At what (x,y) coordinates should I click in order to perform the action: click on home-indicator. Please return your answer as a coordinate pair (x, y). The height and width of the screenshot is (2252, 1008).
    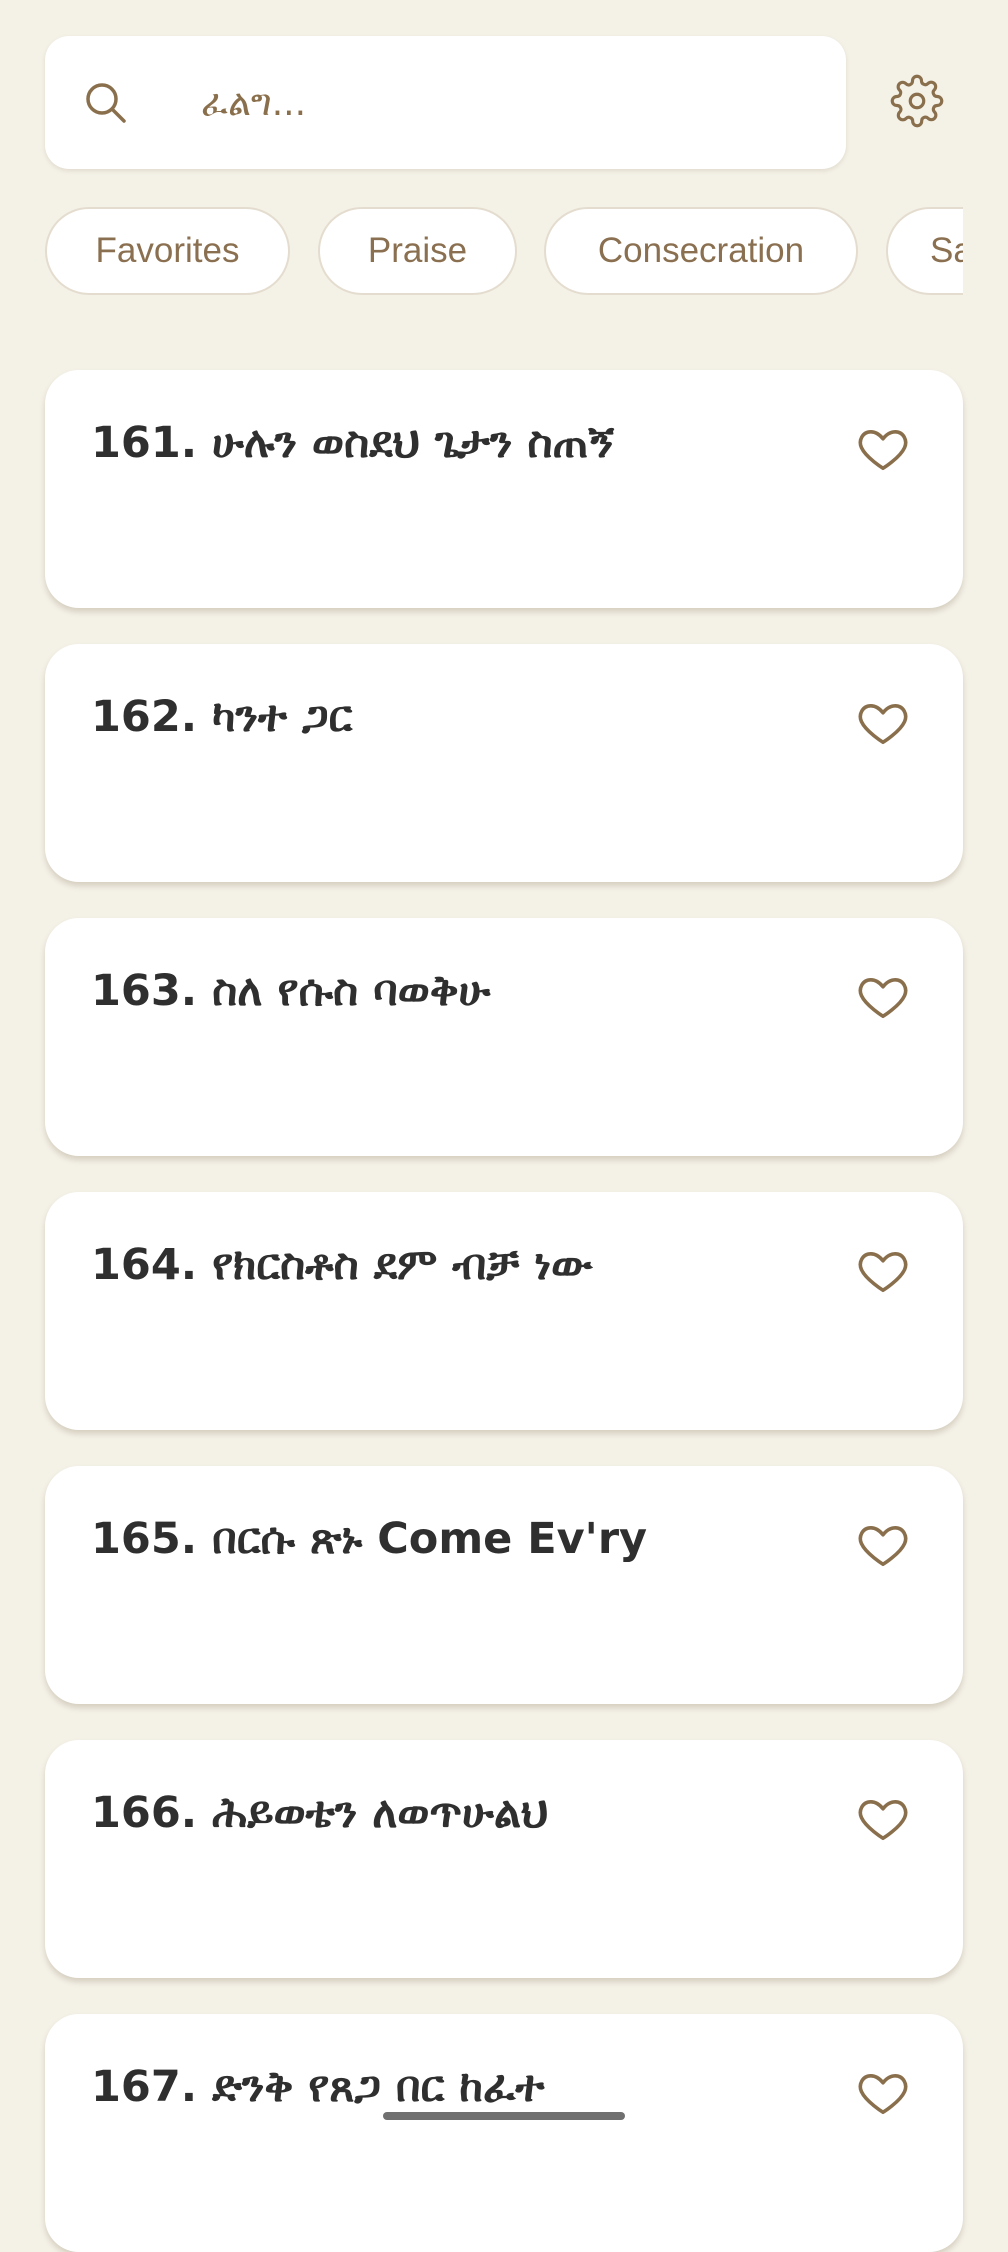
    Looking at the image, I should click on (504, 2116).